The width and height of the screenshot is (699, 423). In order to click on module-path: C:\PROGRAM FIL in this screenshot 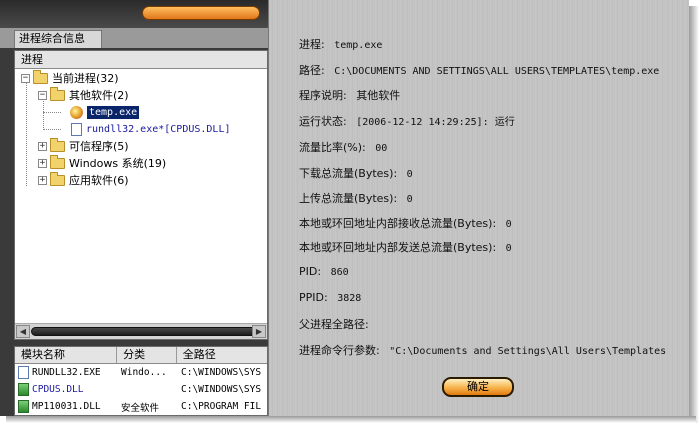, I will do `click(221, 406)`.